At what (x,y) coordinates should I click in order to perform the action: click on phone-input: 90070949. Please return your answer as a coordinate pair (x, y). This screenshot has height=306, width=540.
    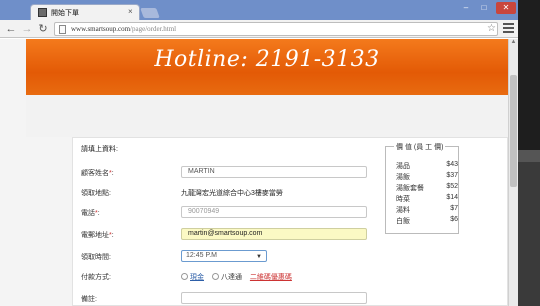
    Looking at the image, I should click on (274, 212).